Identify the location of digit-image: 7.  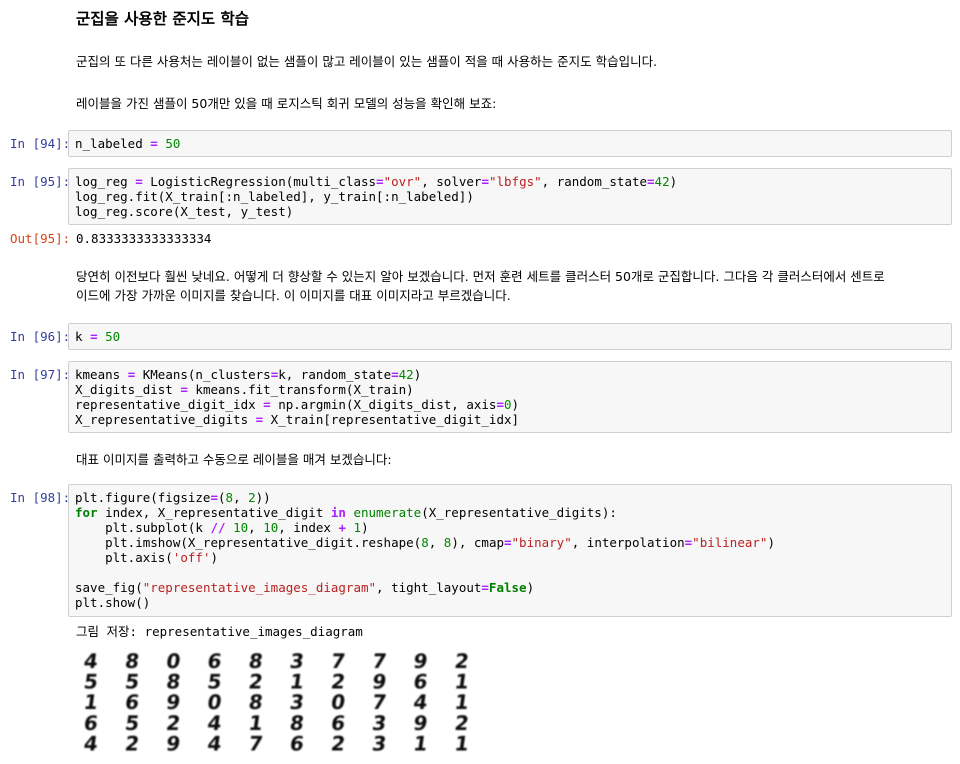
(255, 743).